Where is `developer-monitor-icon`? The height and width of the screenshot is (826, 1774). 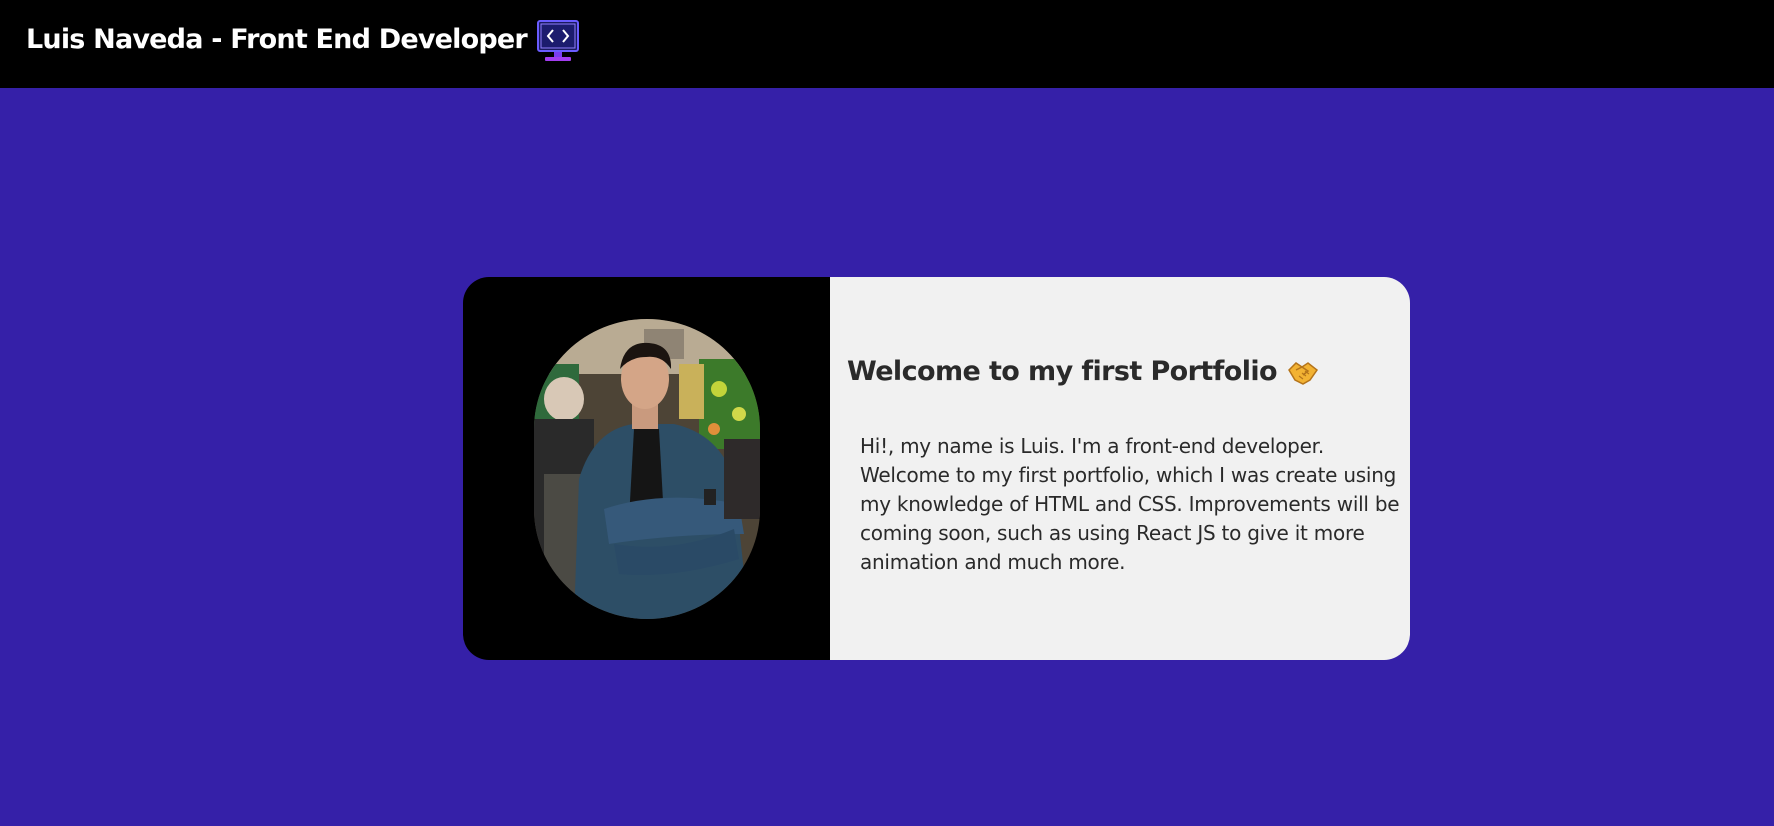
developer-monitor-icon is located at coordinates (558, 41).